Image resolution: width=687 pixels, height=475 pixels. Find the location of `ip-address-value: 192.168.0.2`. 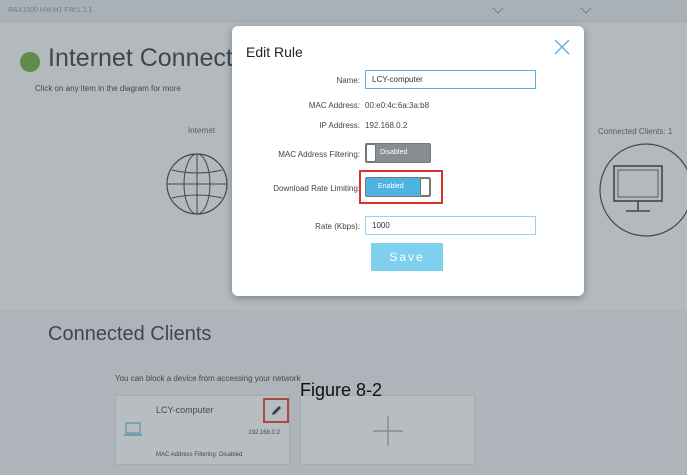

ip-address-value: 192.168.0.2 is located at coordinates (386, 125).